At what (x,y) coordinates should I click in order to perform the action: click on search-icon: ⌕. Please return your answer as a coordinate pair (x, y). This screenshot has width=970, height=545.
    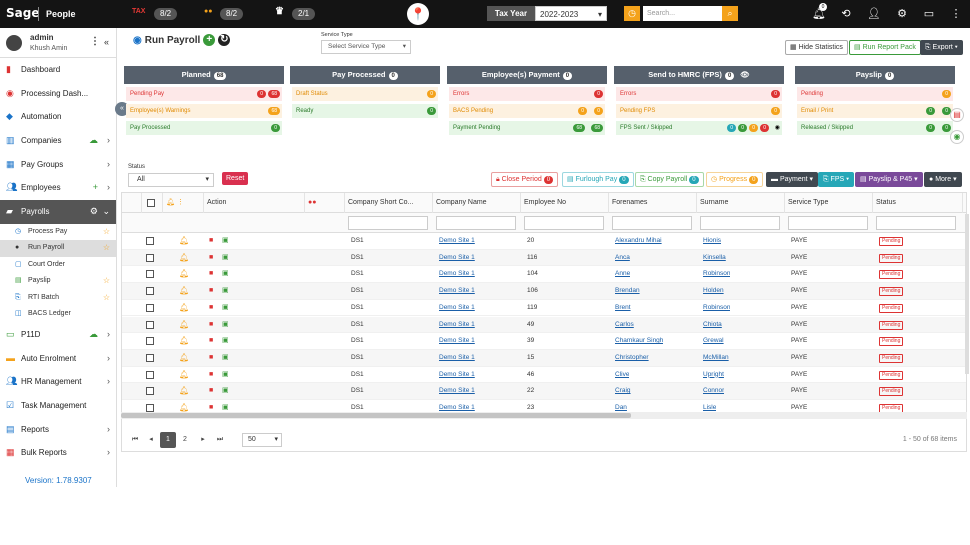
    Looking at the image, I should click on (730, 13).